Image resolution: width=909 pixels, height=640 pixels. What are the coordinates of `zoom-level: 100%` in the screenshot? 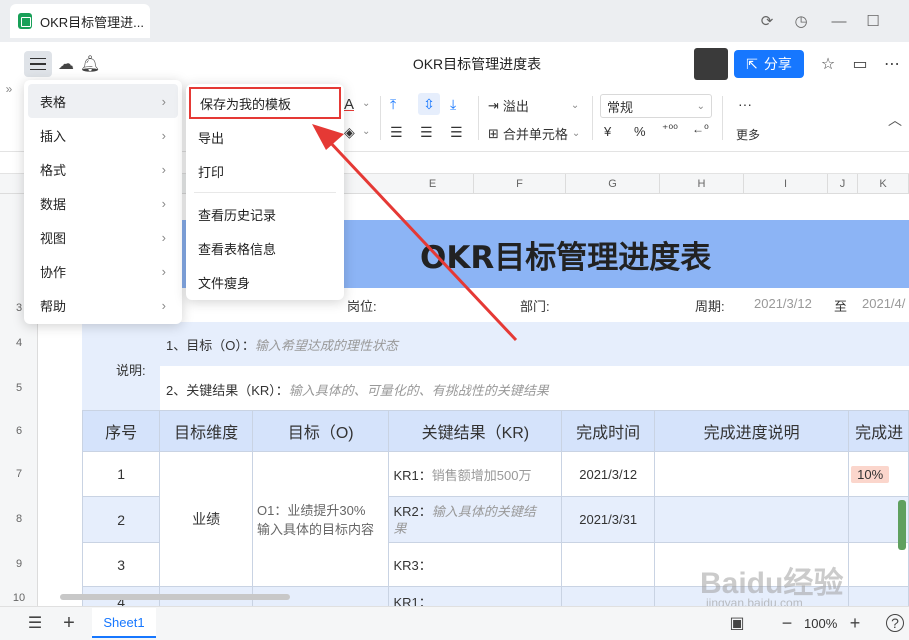 It's located at (820, 623).